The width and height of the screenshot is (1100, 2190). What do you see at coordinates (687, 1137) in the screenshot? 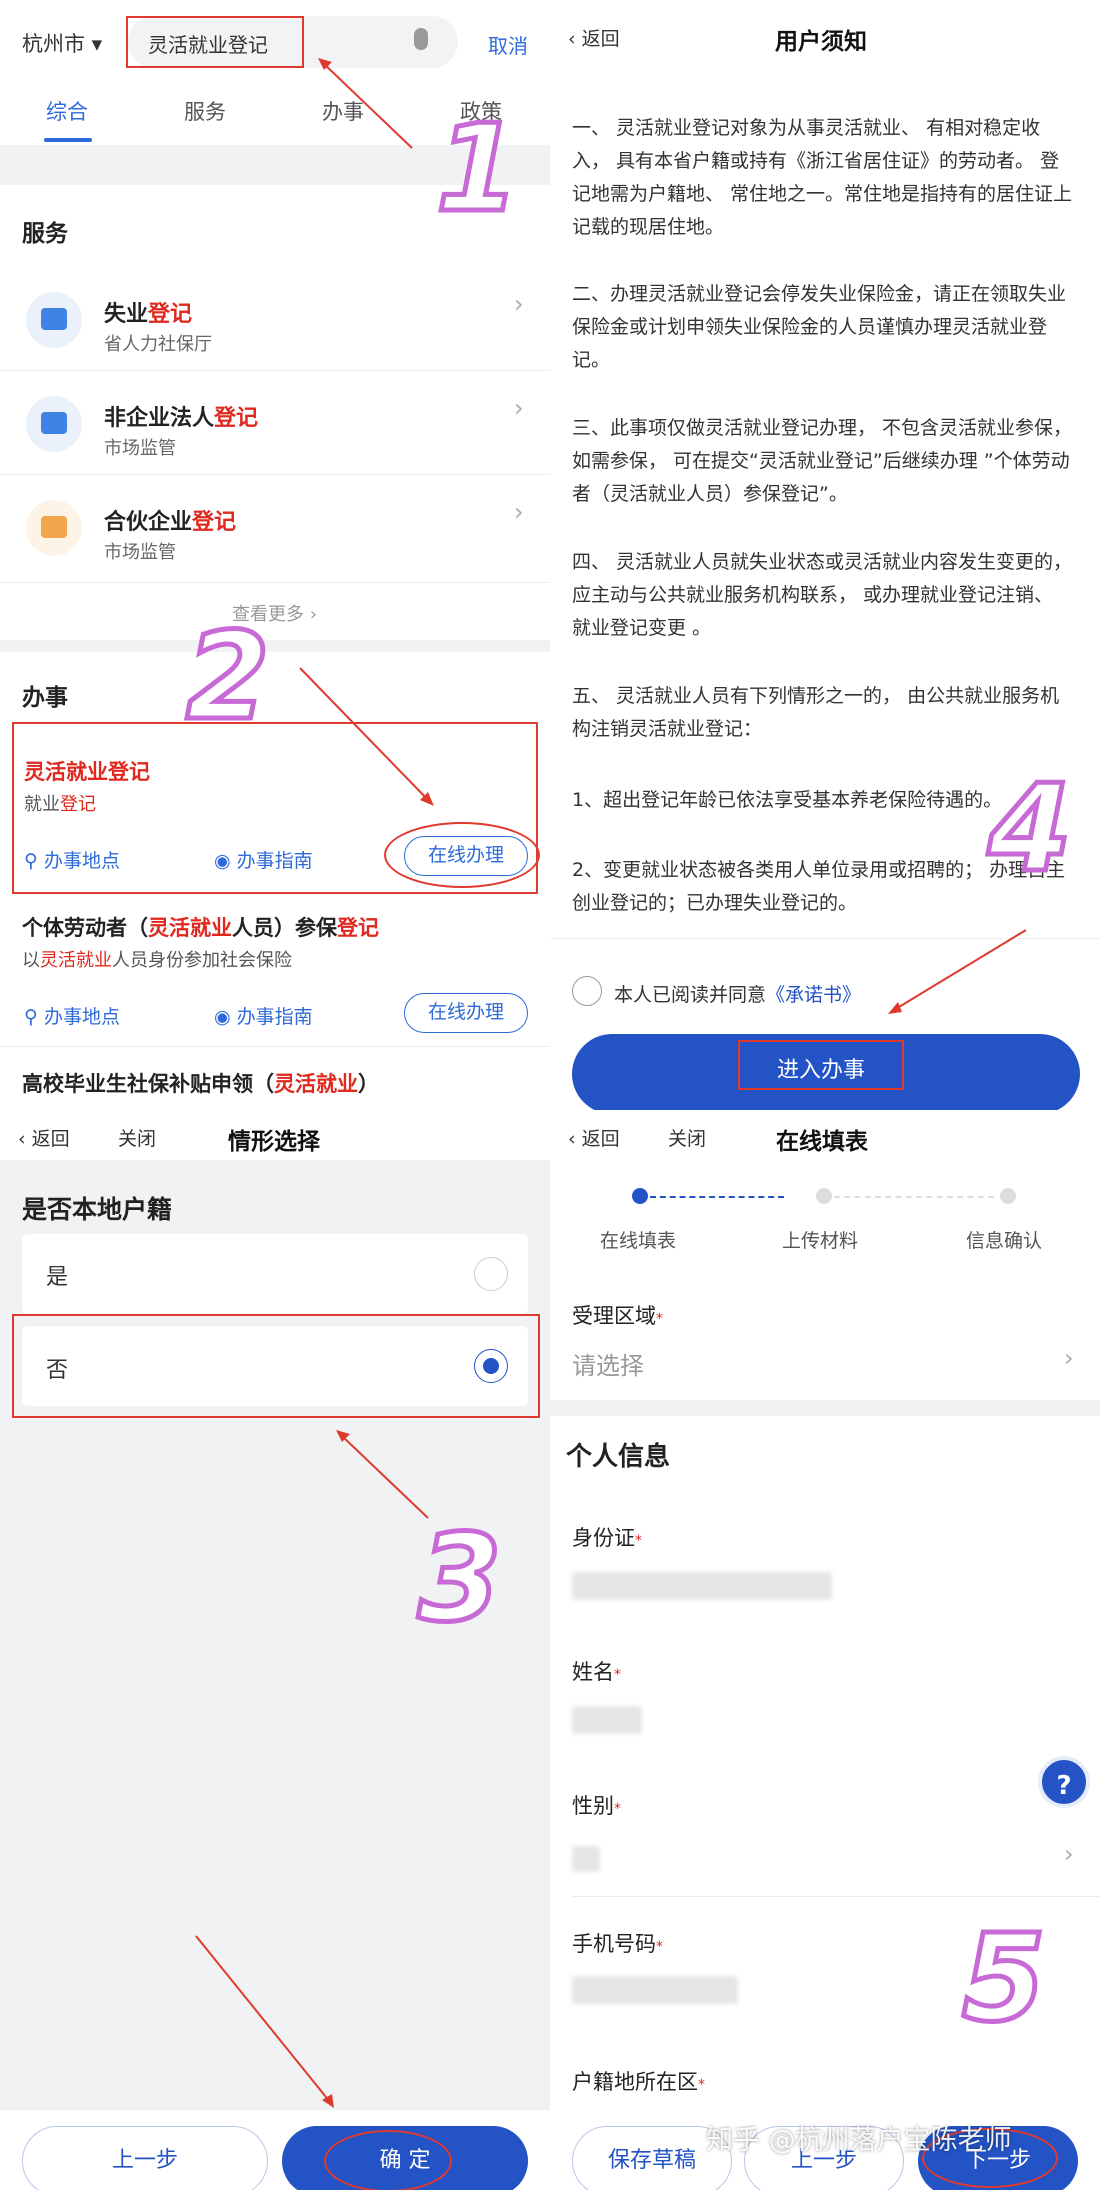
I see `close-button: 关闭` at bounding box center [687, 1137].